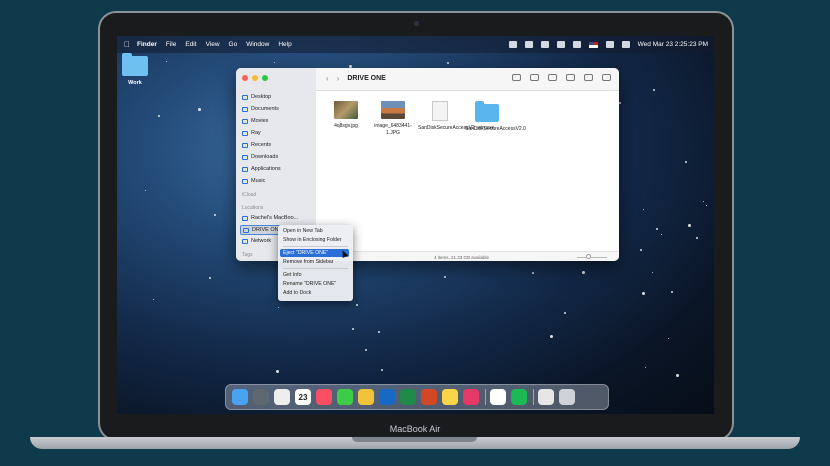 The height and width of the screenshot is (466, 830). I want to click on menu-window: Window, so click(257, 44).